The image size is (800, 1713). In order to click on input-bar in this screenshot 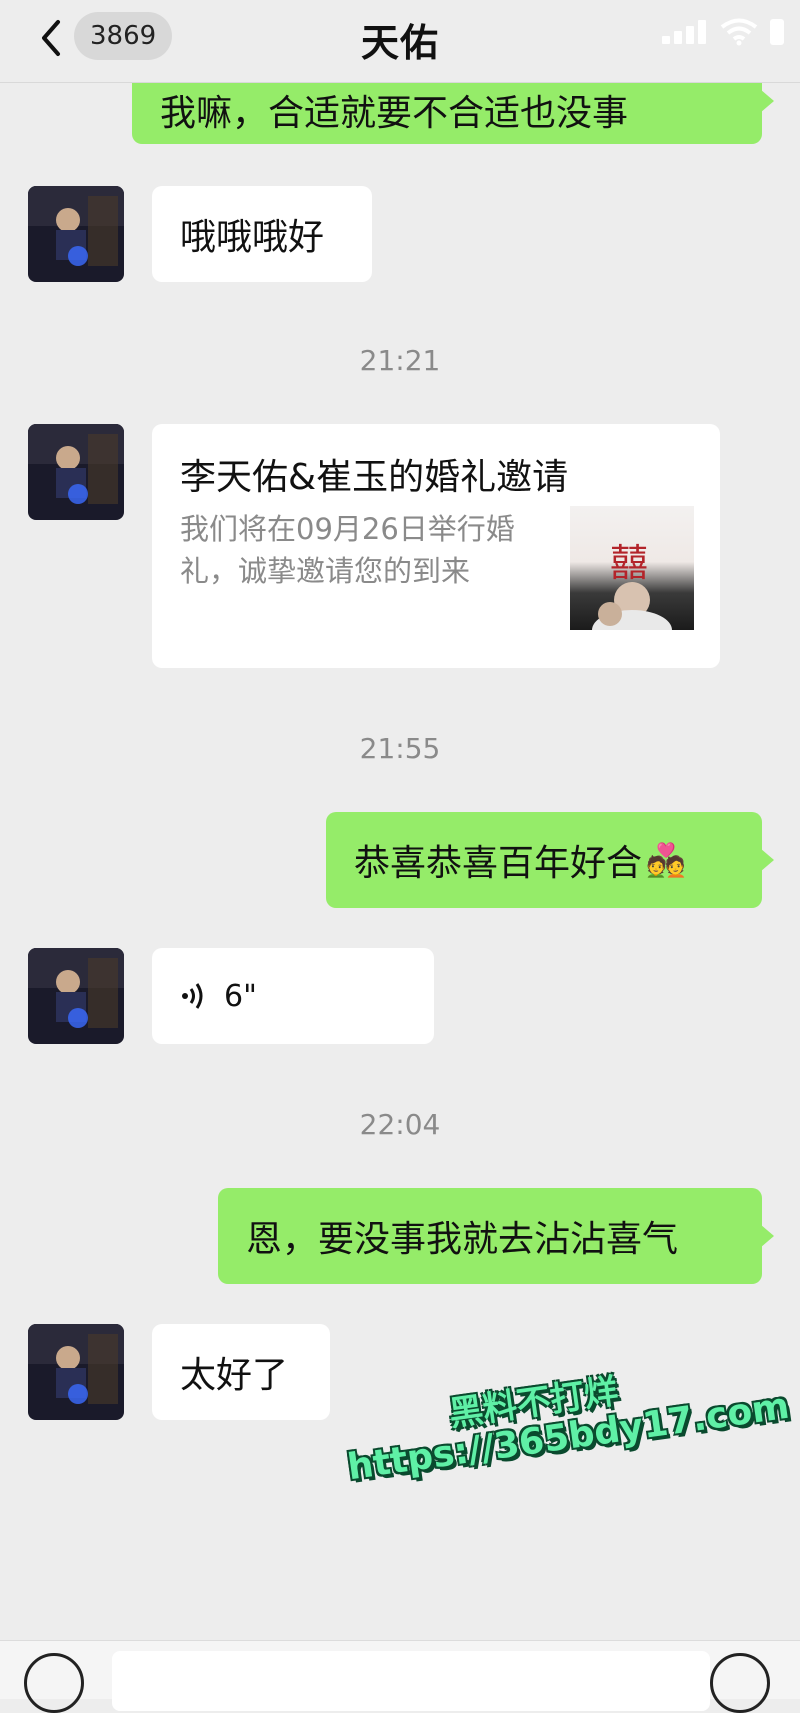, I will do `click(400, 1676)`.